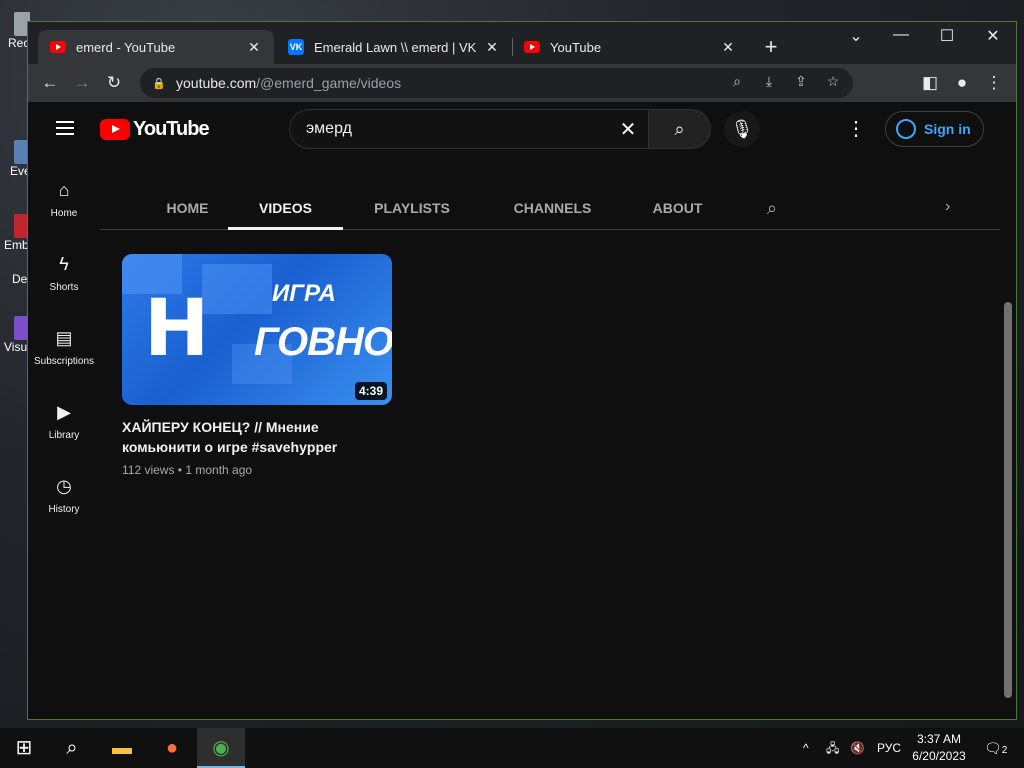 Image resolution: width=1024 pixels, height=768 pixels. Describe the element at coordinates (947, 36) in the screenshot. I see `maximize-button: ☐` at that location.